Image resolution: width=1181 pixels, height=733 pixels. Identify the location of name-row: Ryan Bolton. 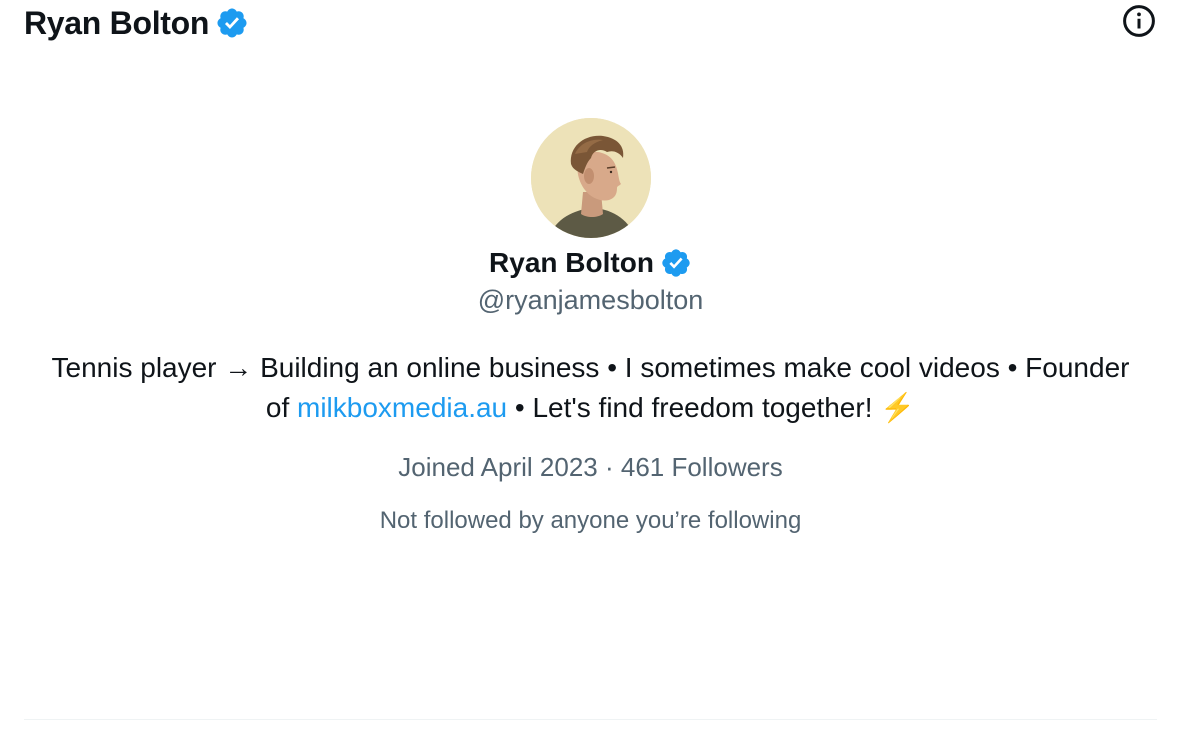
(590, 263).